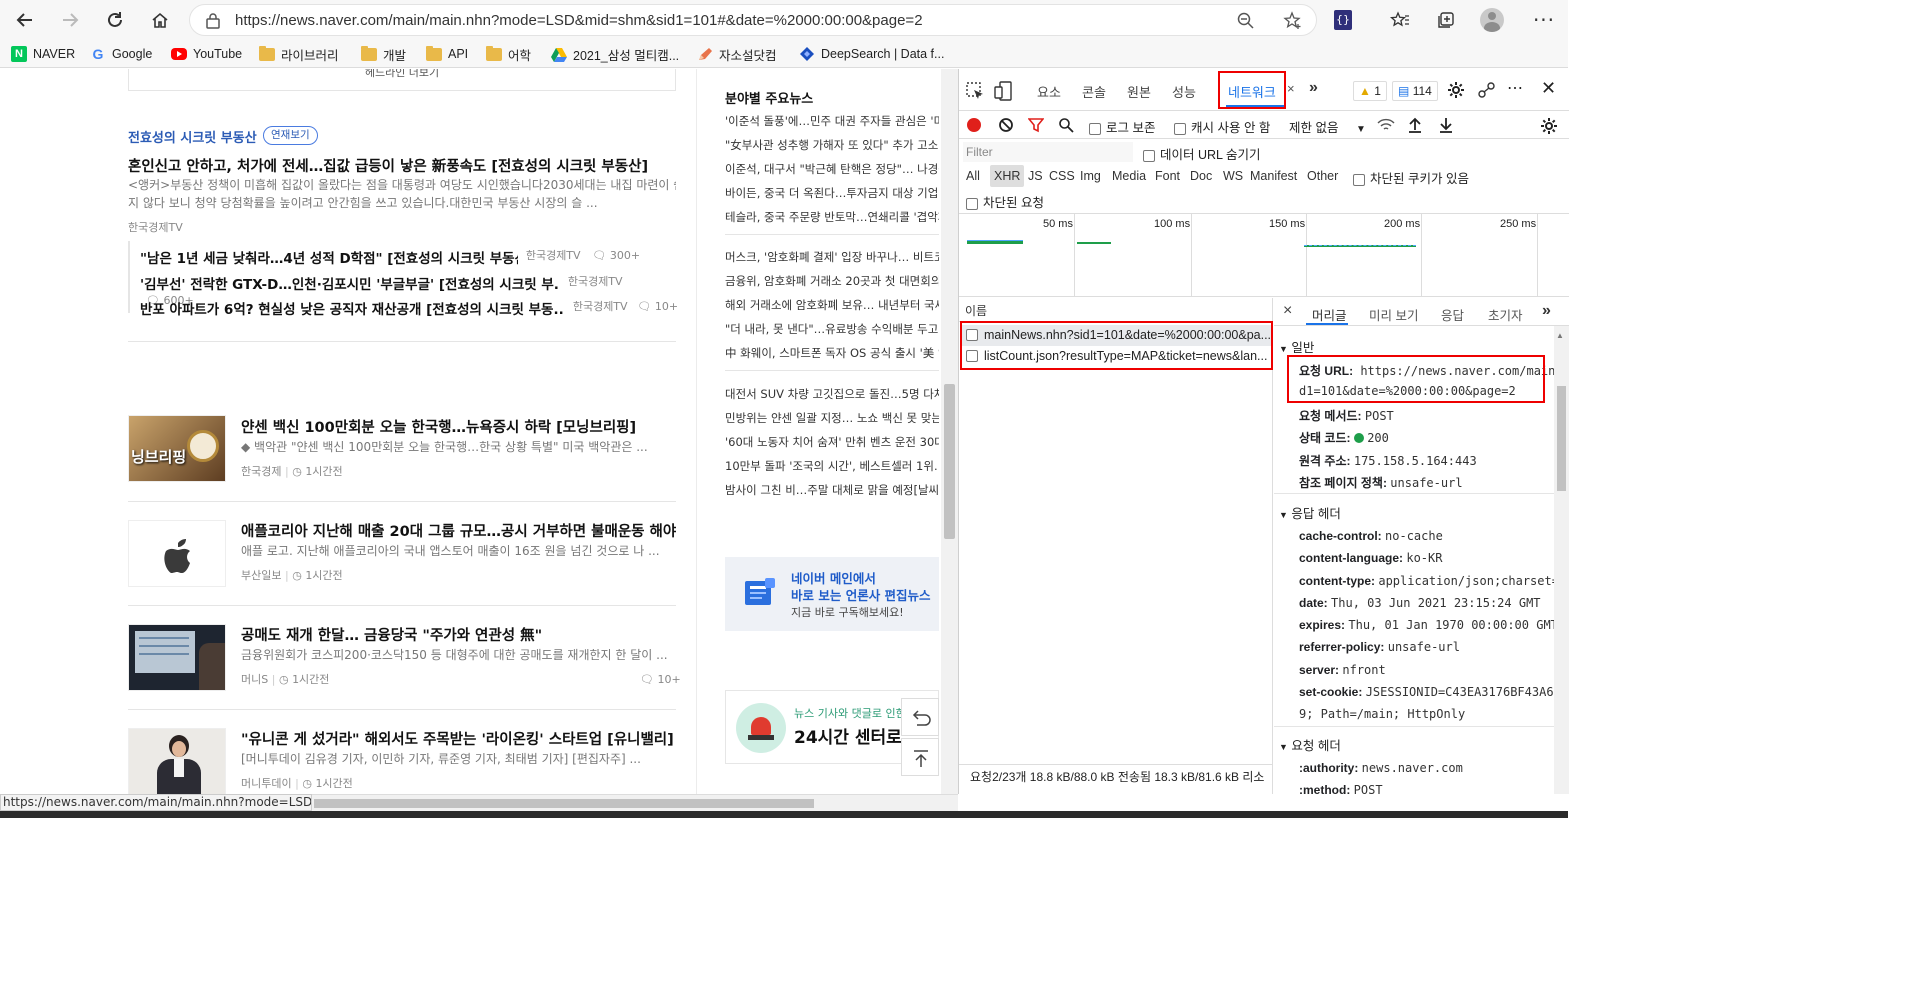 The width and height of the screenshot is (1916, 1000). Describe the element at coordinates (832, 446) in the screenshot. I see `major-news-item: '60대 노동자 치어 숨져' 만취 벤츠 운전 30대` at that location.